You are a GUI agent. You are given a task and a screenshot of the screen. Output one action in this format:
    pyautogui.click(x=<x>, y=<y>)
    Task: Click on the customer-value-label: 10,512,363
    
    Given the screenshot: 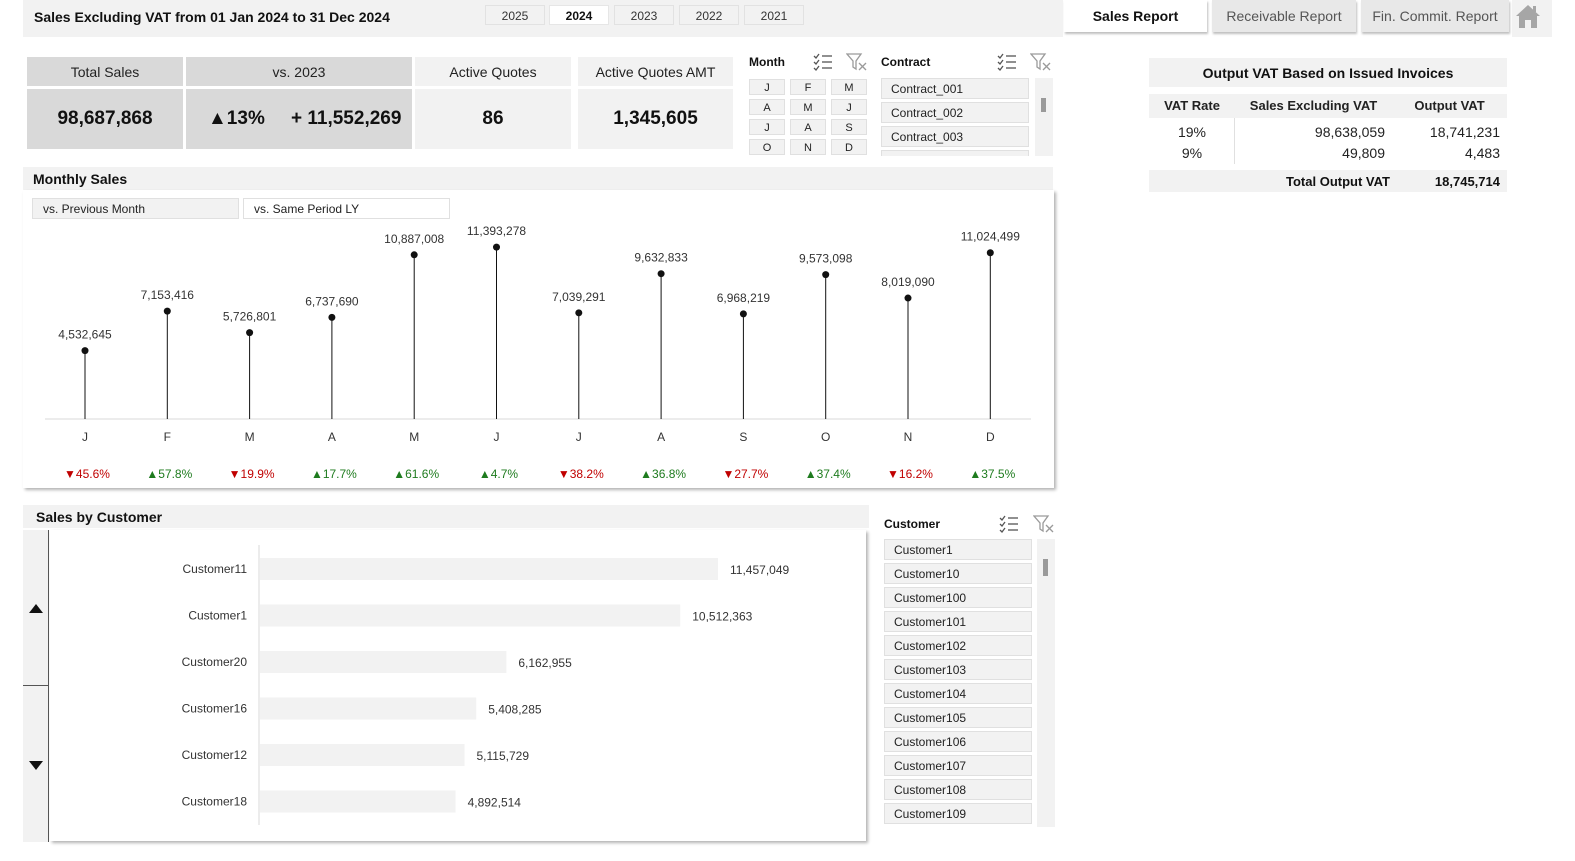 What is the action you would take?
    pyautogui.click(x=722, y=617)
    